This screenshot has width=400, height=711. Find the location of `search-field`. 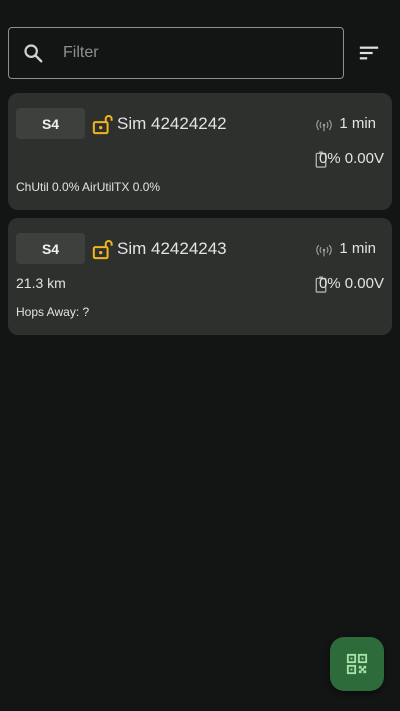

search-field is located at coordinates (176, 53).